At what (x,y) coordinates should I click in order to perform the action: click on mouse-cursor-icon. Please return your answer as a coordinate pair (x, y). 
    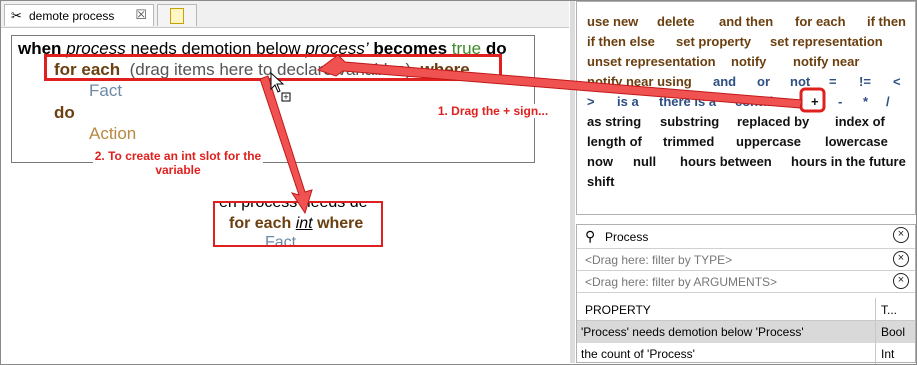
    Looking at the image, I should click on (277, 82).